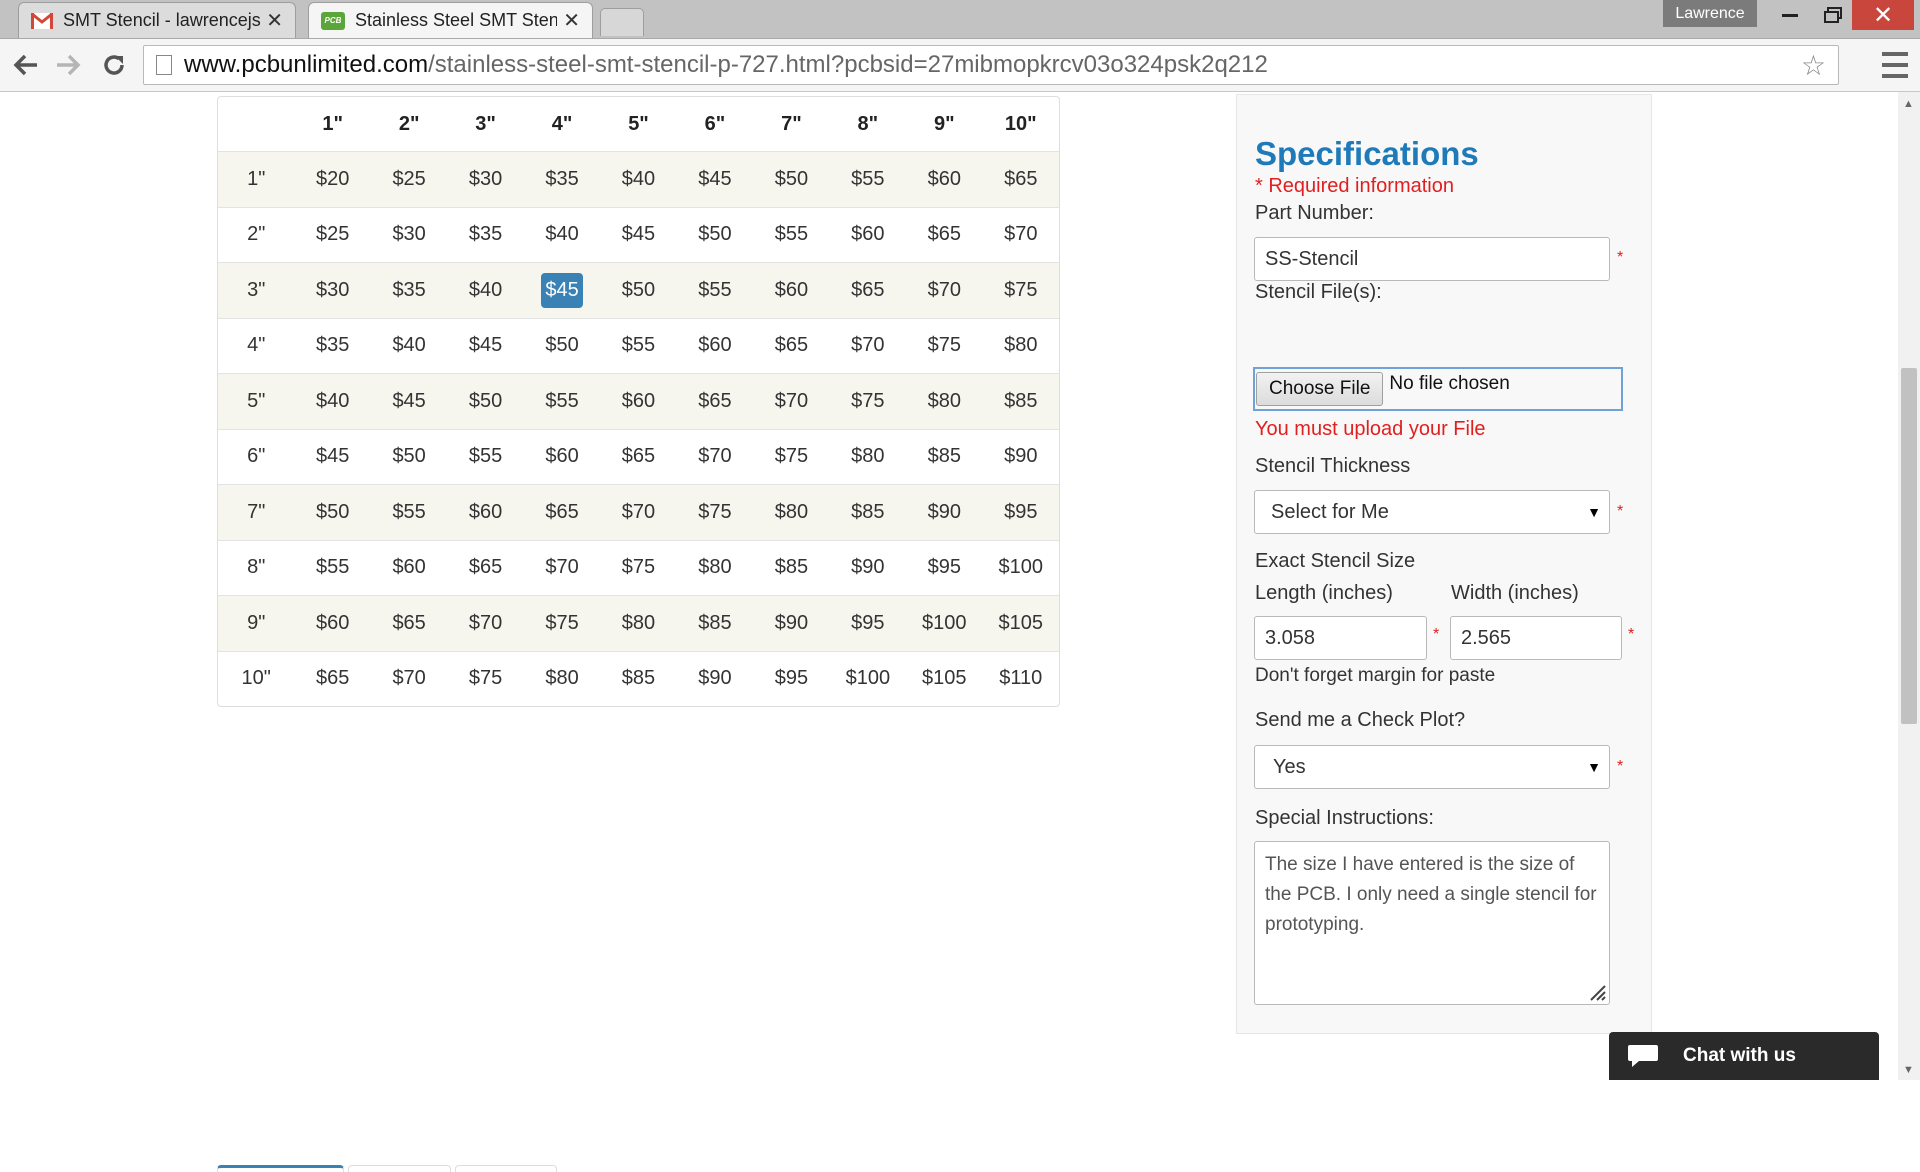 Image resolution: width=1920 pixels, height=1172 pixels. What do you see at coordinates (622, 22) in the screenshot?
I see `new-tab-button` at bounding box center [622, 22].